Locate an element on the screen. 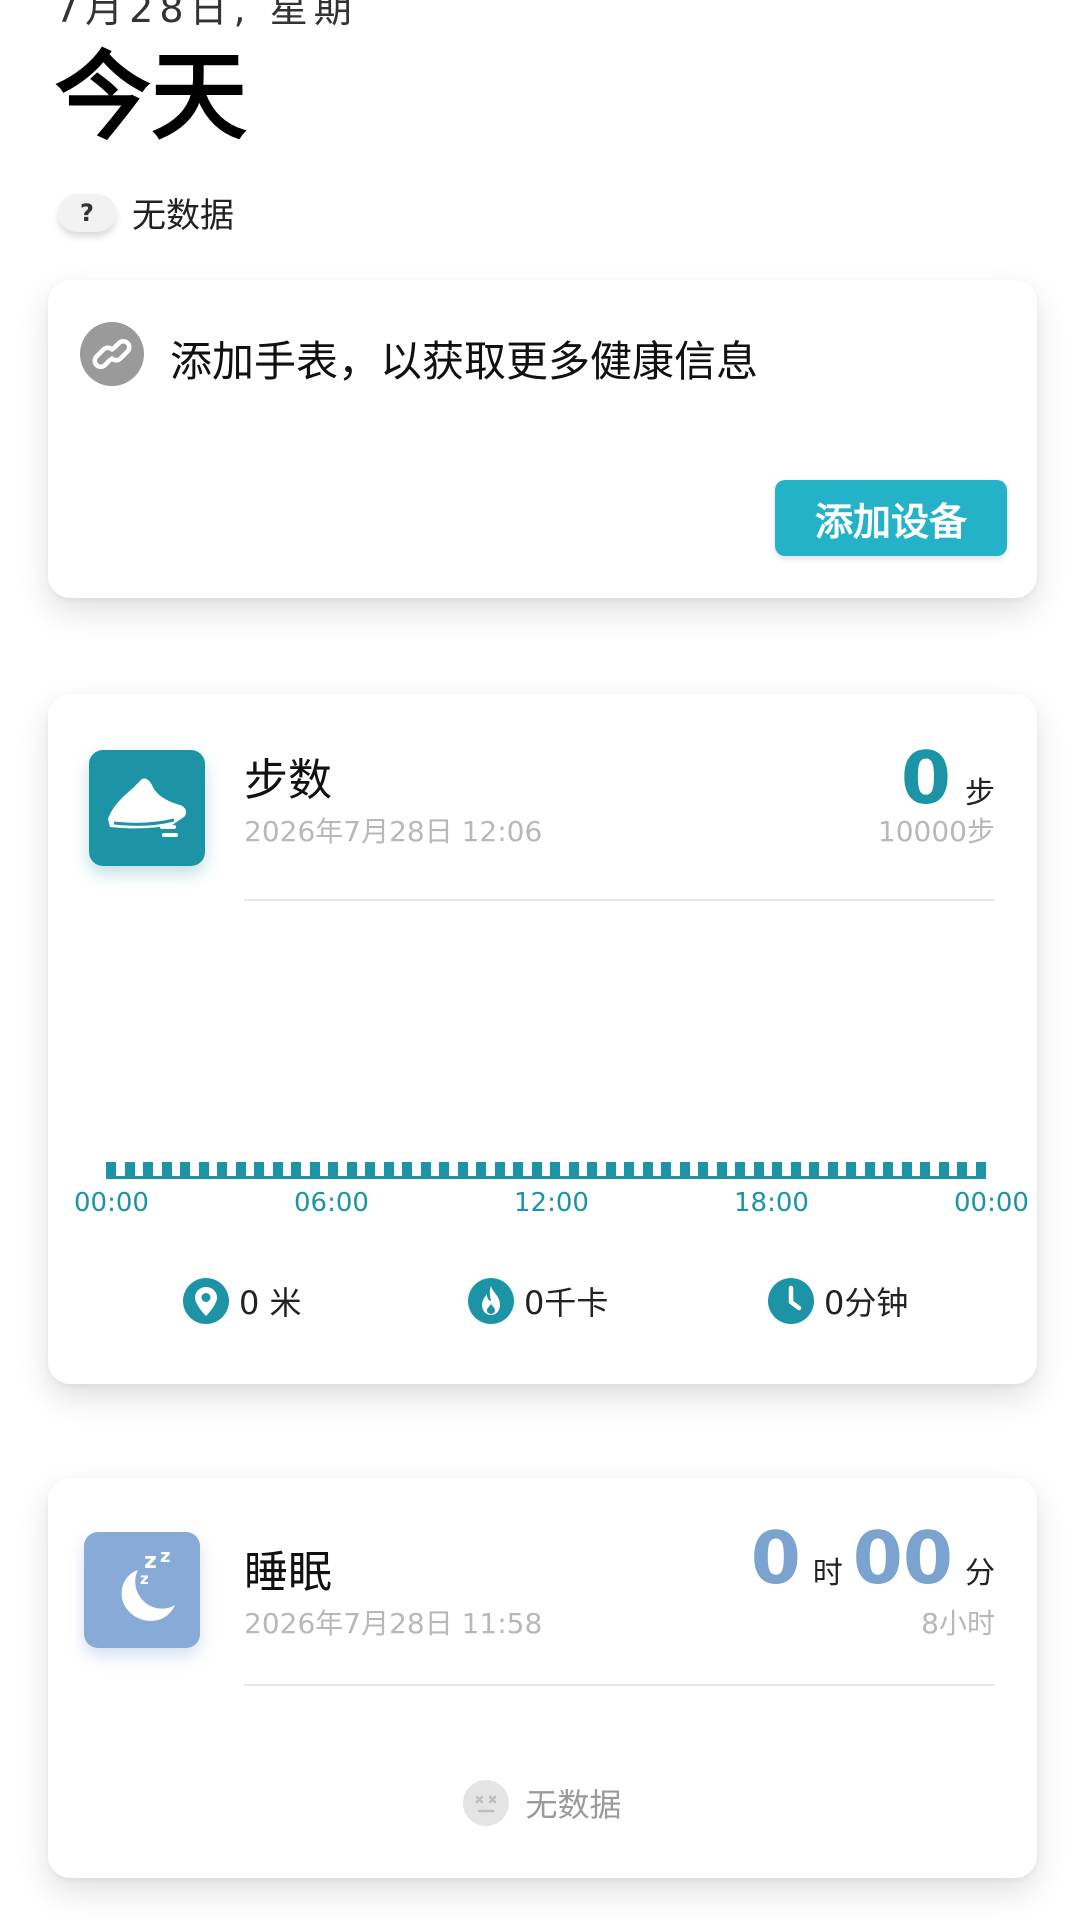 The height and width of the screenshot is (1920, 1080). date-header-clipped: 7月28日, 星期 is located at coordinates (206, 15).